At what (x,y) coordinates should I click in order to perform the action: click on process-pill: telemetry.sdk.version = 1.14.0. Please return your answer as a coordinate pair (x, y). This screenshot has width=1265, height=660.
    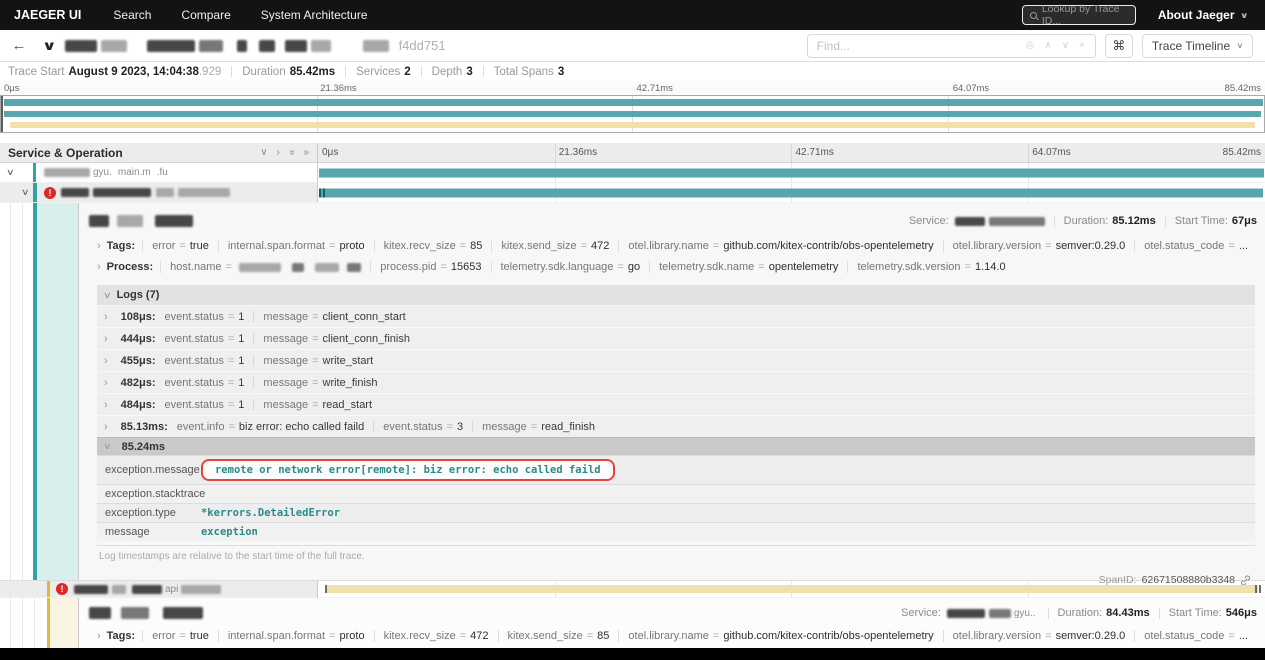
    Looking at the image, I should click on (930, 267).